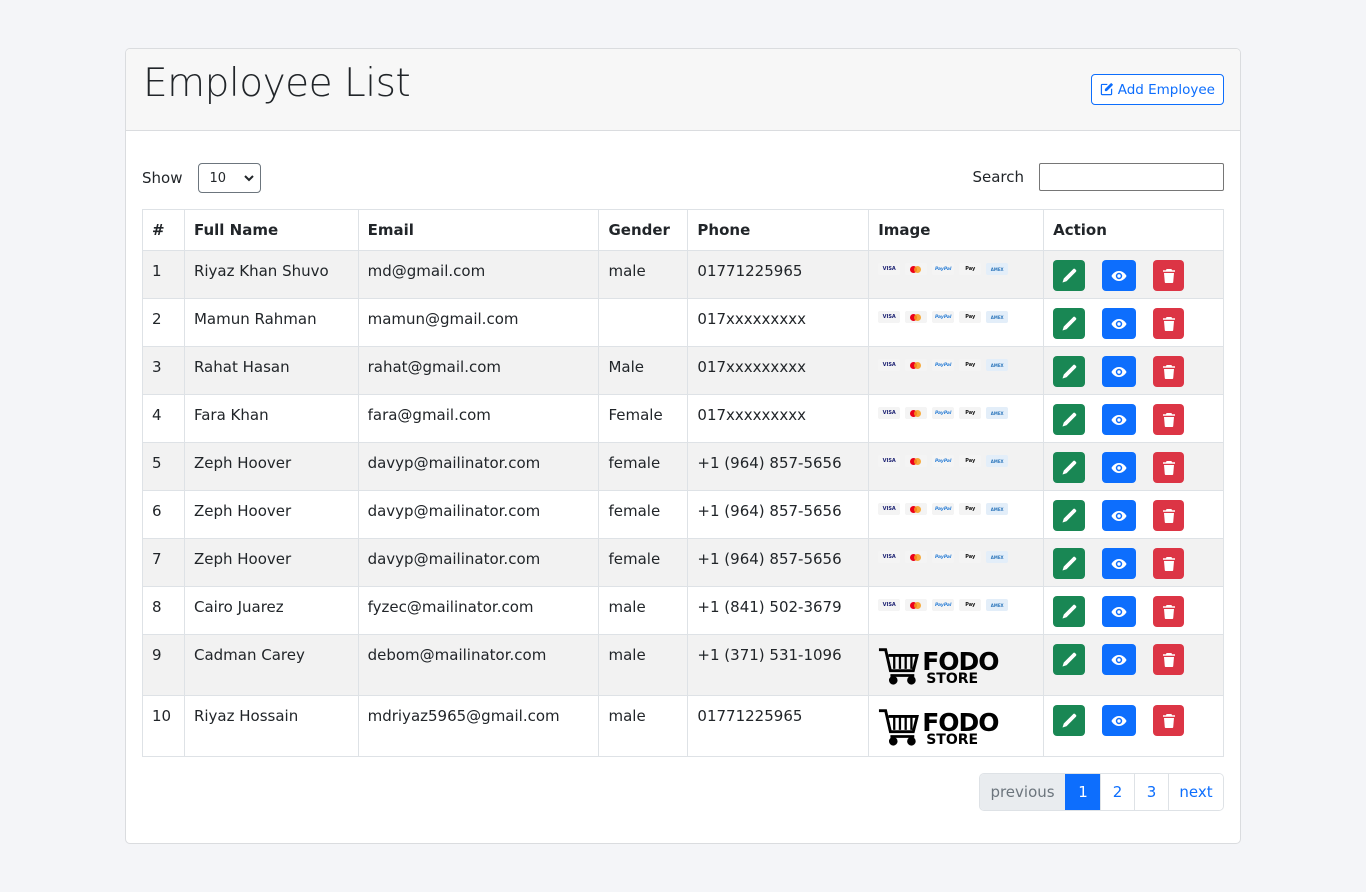 Image resolution: width=1366 pixels, height=892 pixels. I want to click on phone-cell: 017xxxxxxxxx, so click(778, 418).